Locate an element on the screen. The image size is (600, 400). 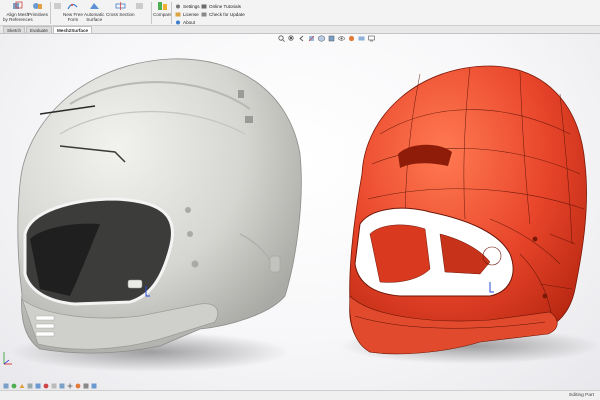
cross-section-button: Cross Section is located at coordinates (120, 9).